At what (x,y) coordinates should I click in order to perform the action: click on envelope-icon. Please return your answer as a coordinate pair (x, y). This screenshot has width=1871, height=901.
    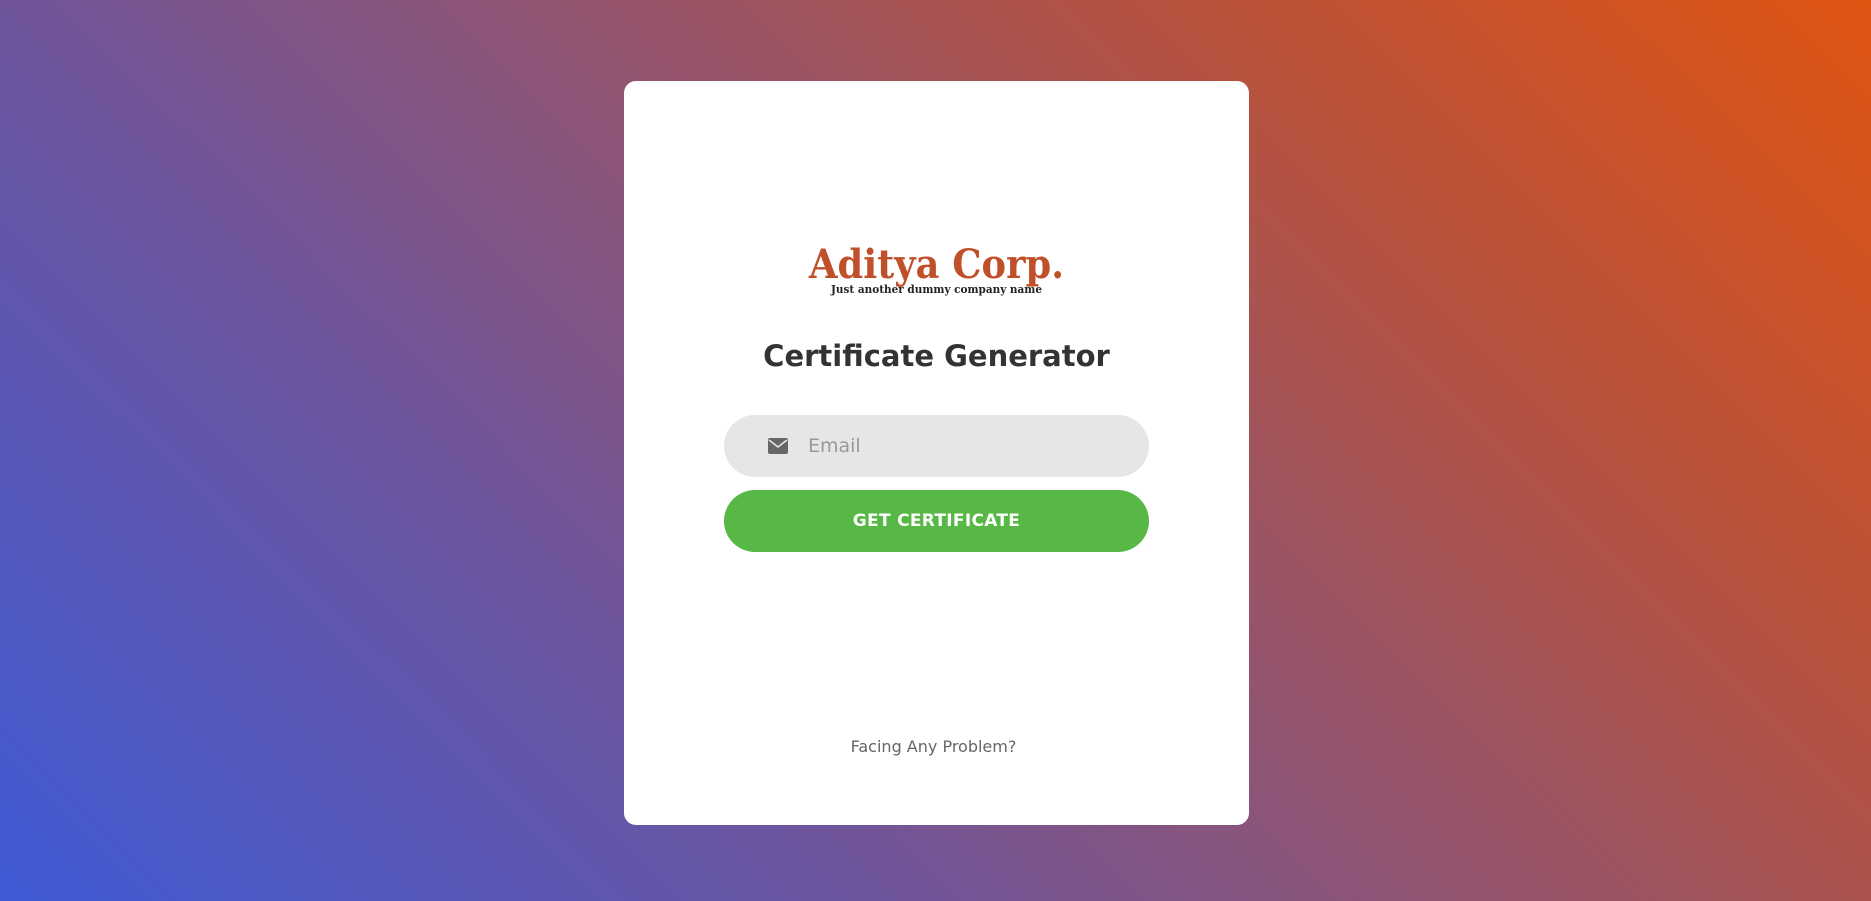
    Looking at the image, I should click on (778, 446).